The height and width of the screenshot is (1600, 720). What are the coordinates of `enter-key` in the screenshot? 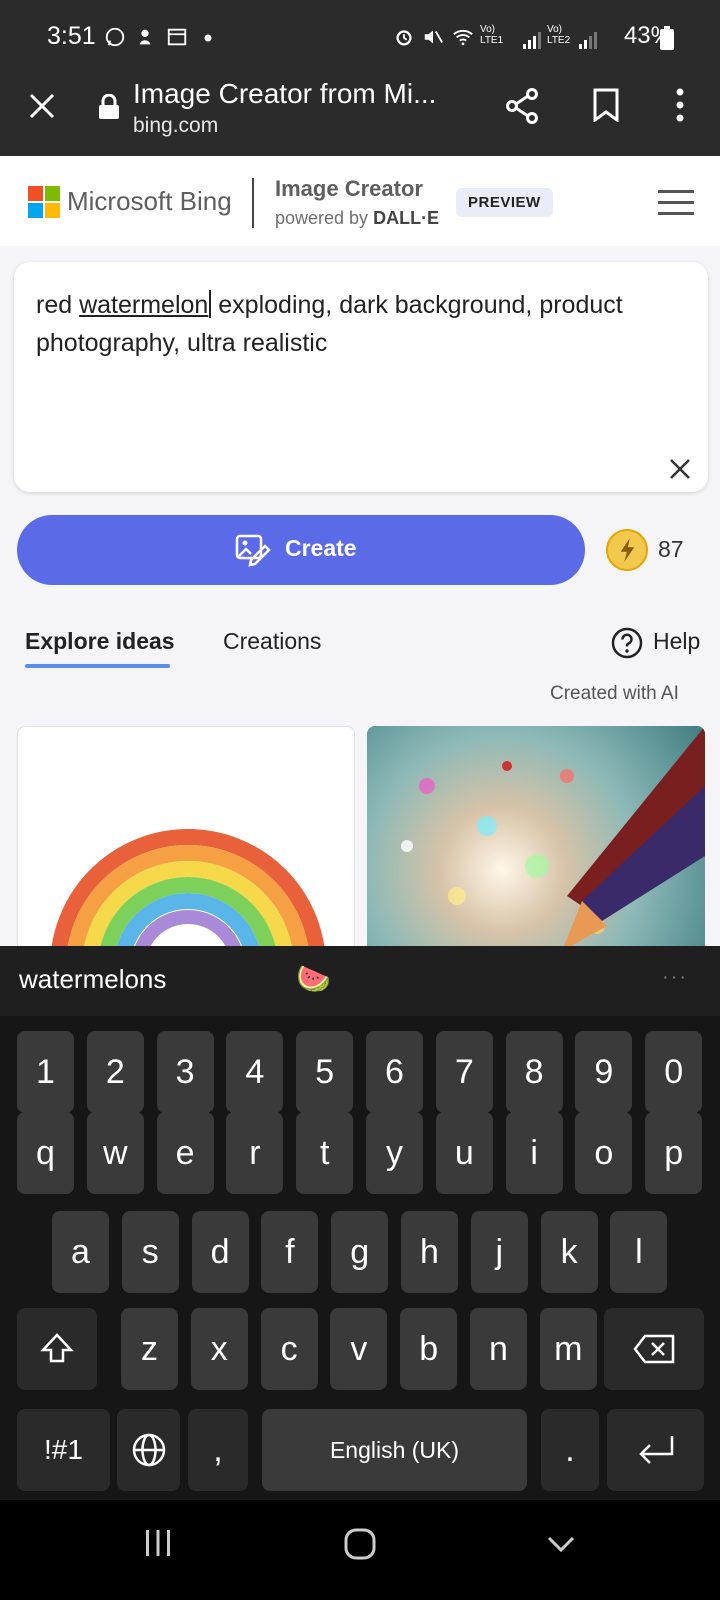 It's located at (655, 1450).